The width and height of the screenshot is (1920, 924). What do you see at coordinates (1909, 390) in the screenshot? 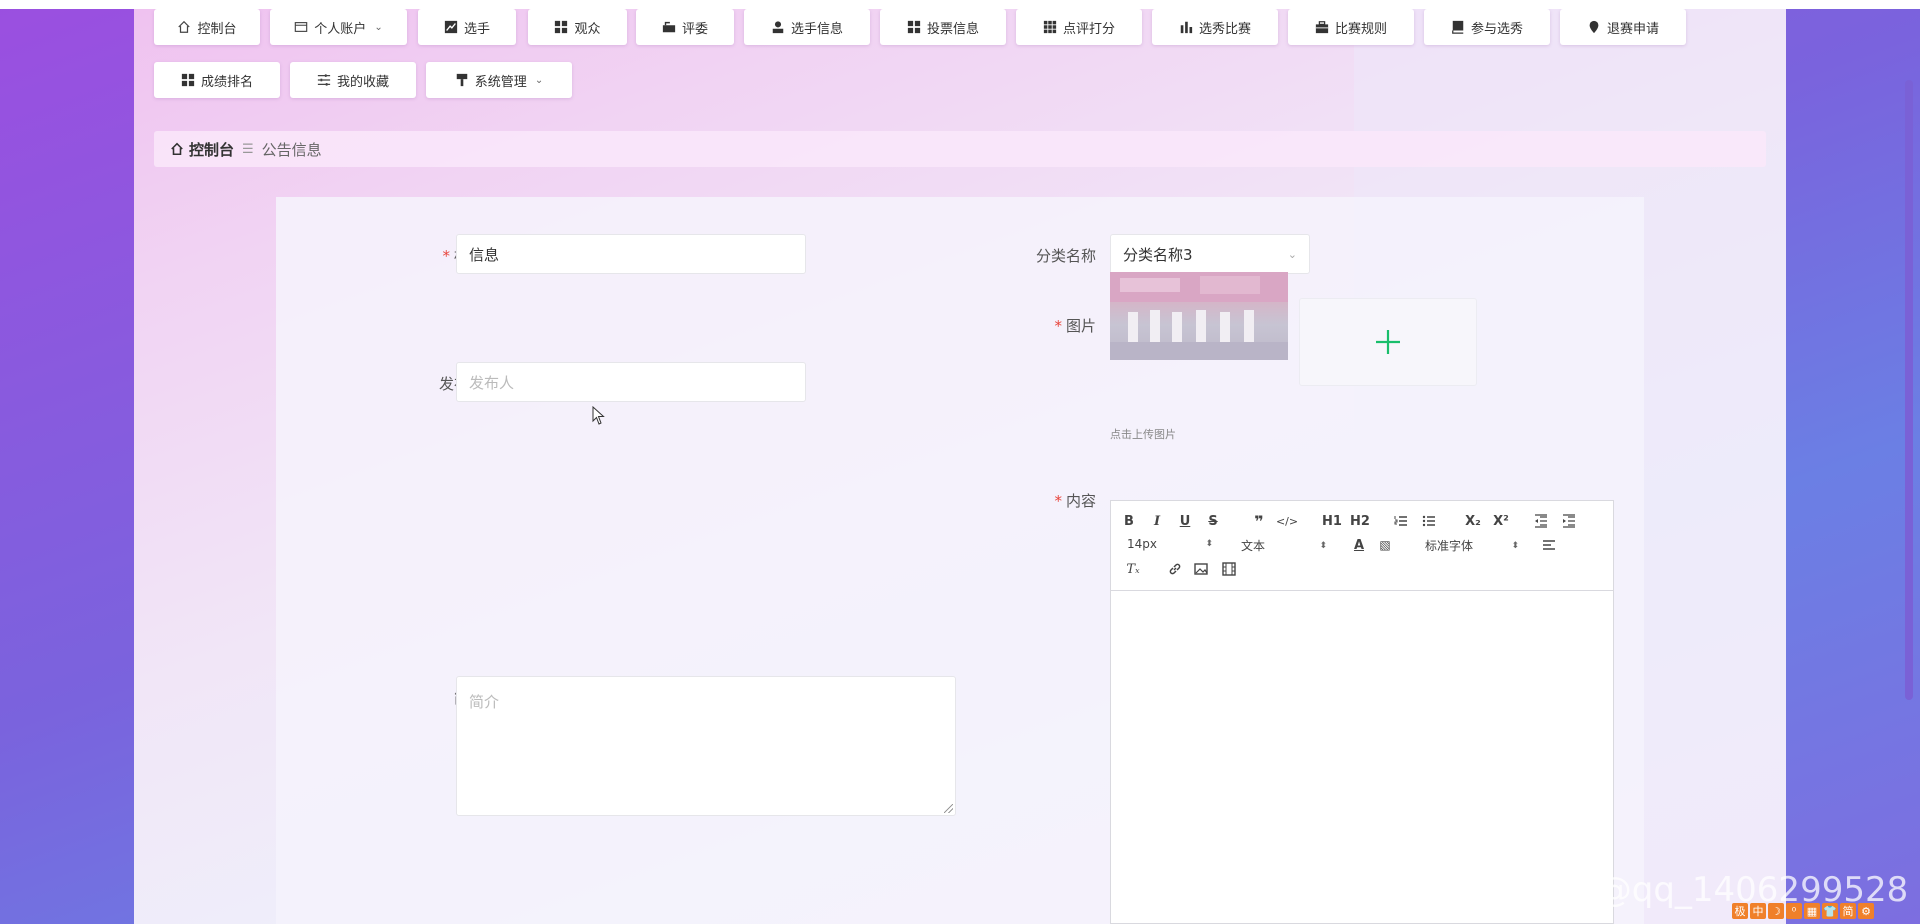
I see `vertical-scrollbar` at bounding box center [1909, 390].